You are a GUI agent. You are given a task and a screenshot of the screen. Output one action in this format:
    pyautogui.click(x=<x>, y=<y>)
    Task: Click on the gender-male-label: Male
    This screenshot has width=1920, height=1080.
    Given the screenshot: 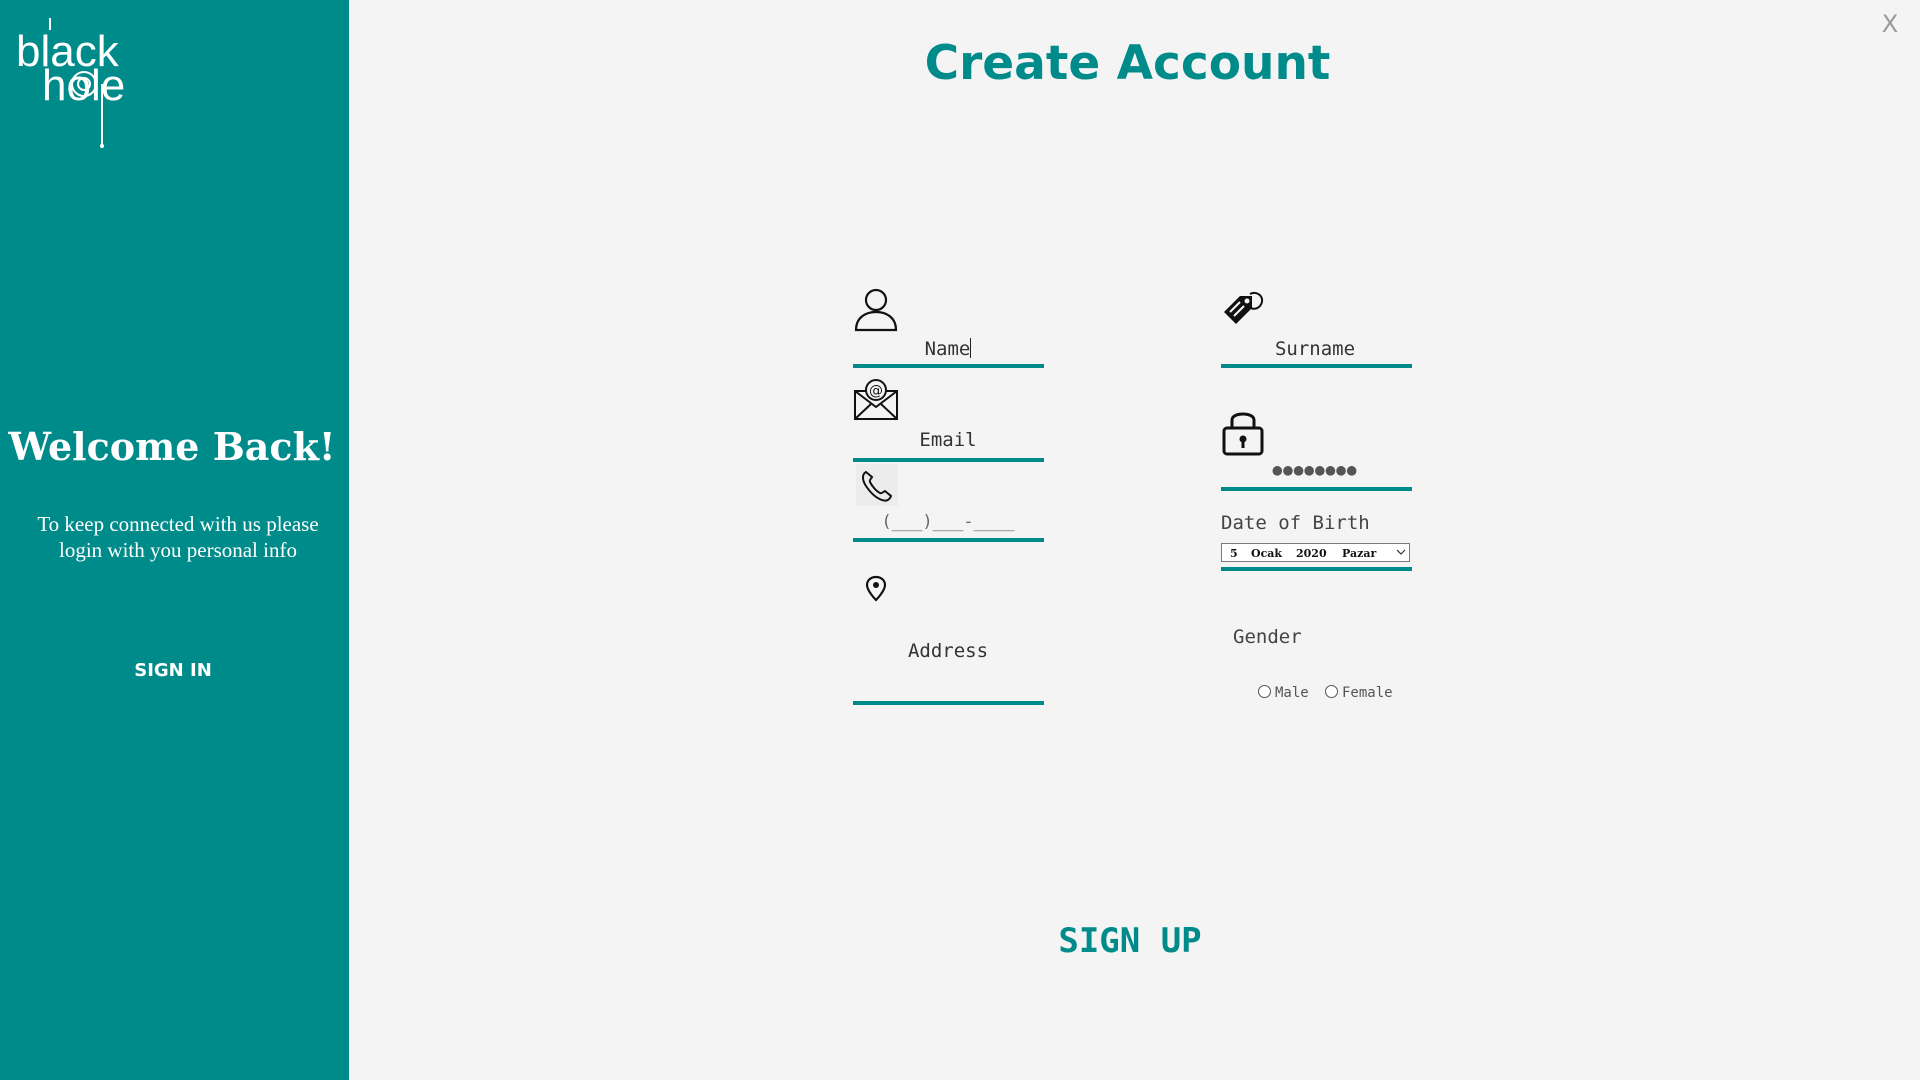 What is the action you would take?
    pyautogui.click(x=1292, y=693)
    